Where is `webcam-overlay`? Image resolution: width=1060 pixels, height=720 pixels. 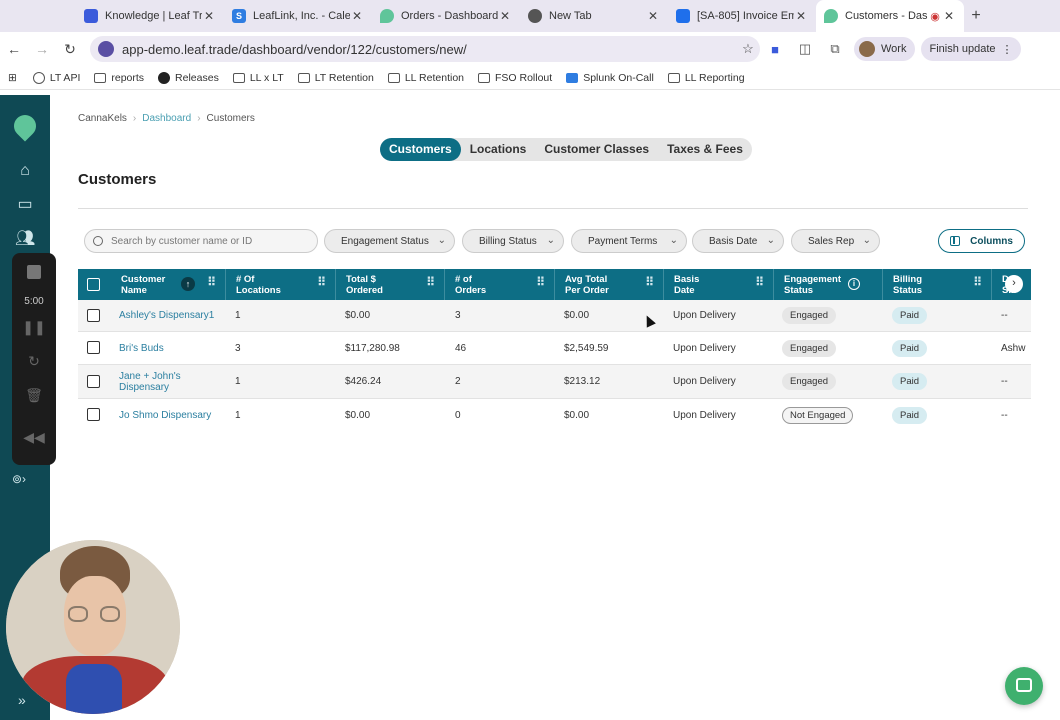 webcam-overlay is located at coordinates (93, 627).